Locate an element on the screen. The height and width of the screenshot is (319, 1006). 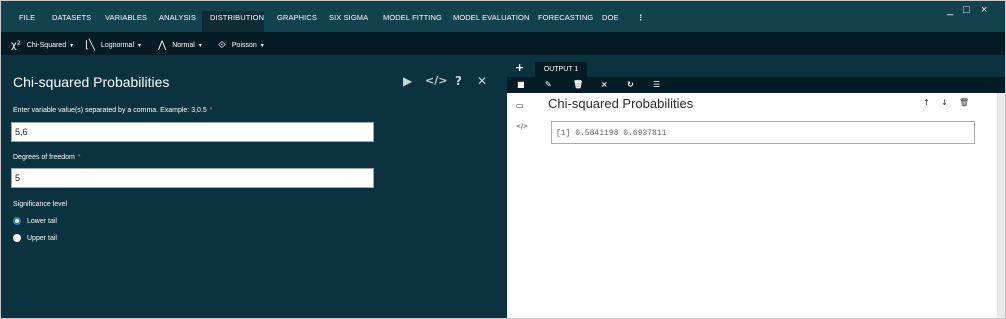
menu-variables: VARIABLES is located at coordinates (126, 17).